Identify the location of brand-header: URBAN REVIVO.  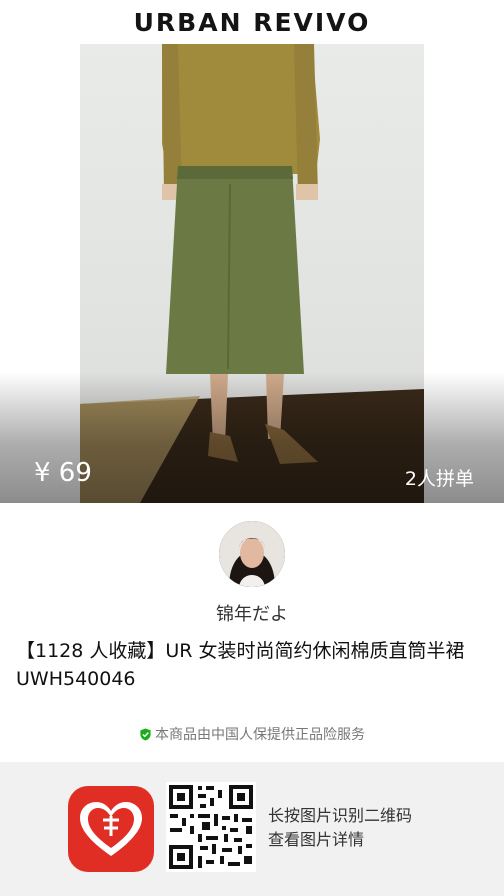
(252, 22).